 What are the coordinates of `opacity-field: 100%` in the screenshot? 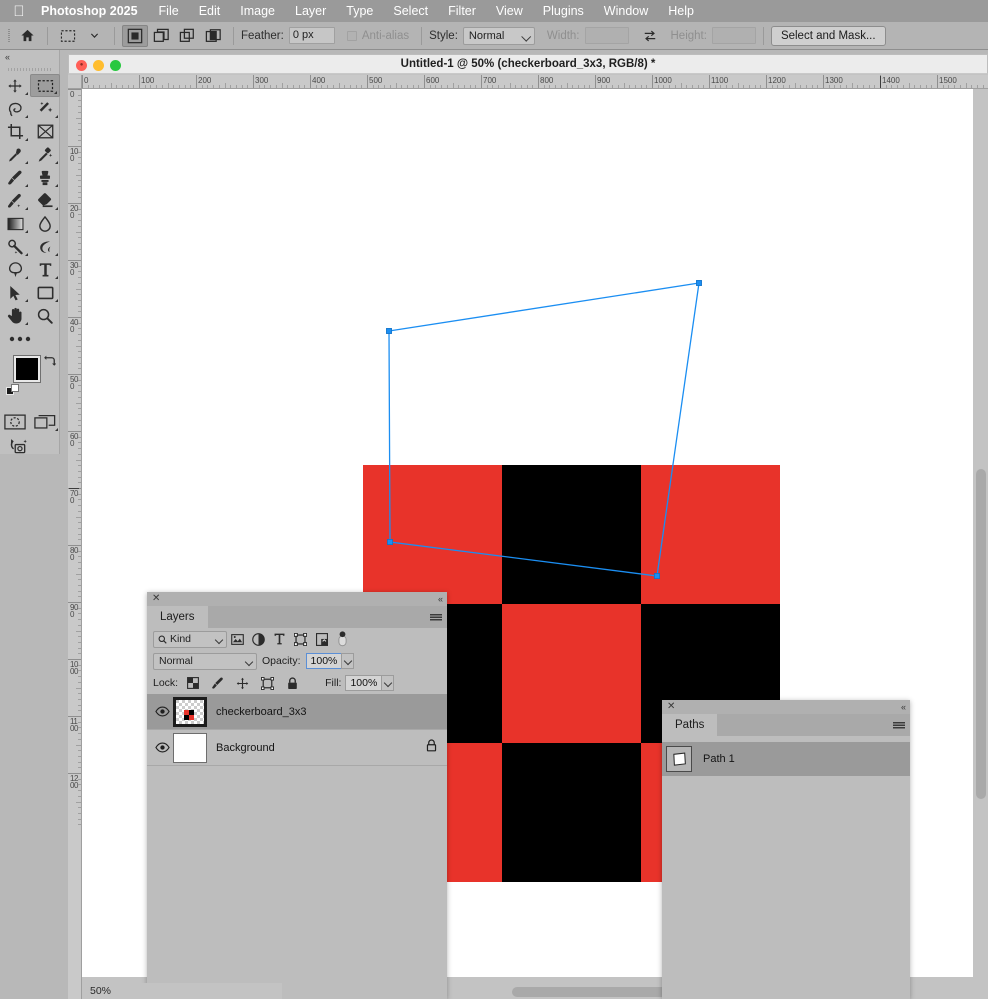 It's located at (330, 661).